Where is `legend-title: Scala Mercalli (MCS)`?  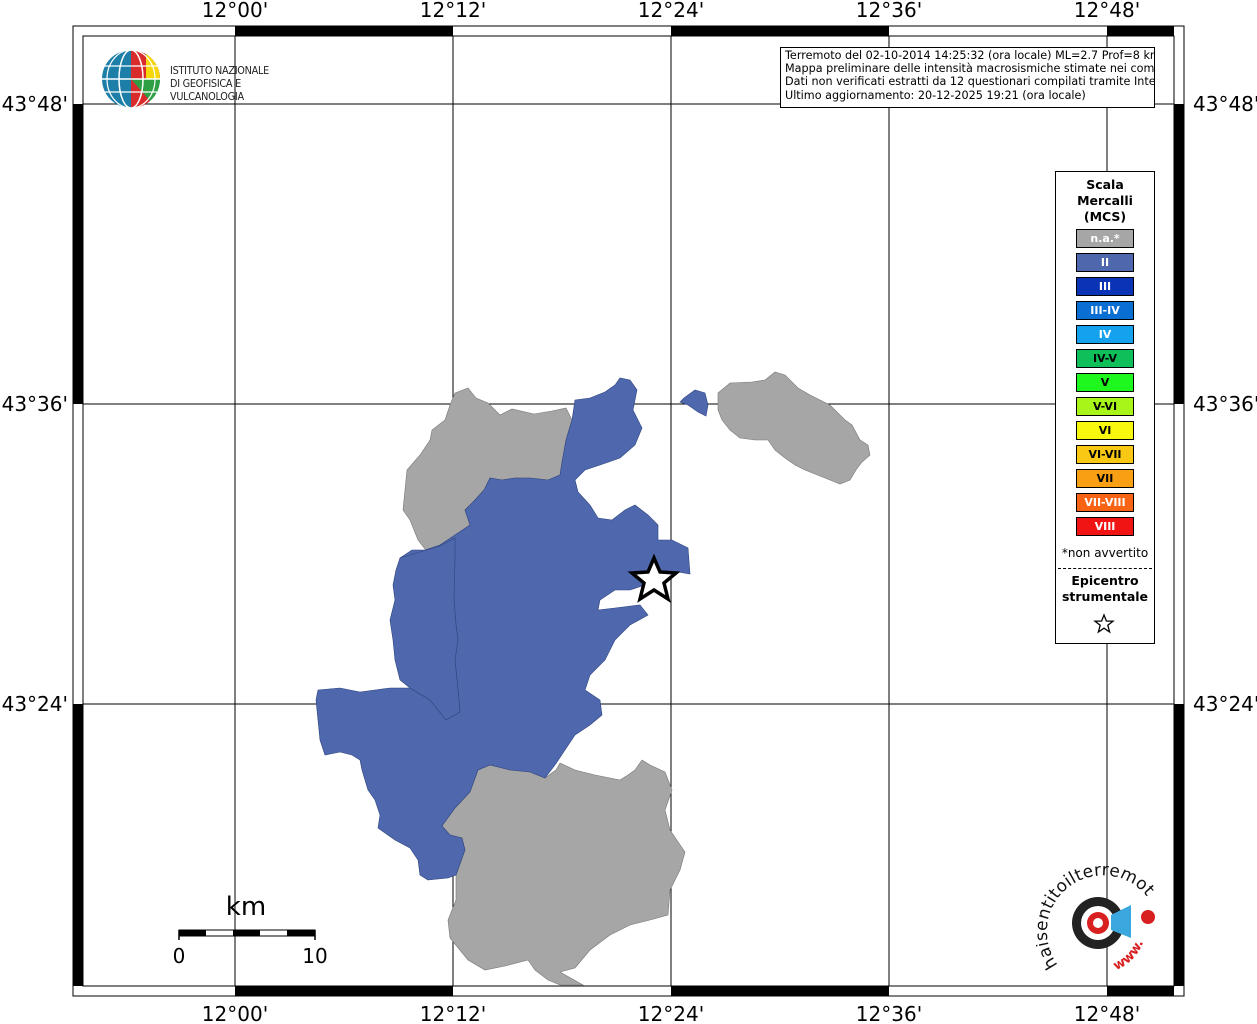
legend-title: Scala Mercalli (MCS) is located at coordinates (1105, 201).